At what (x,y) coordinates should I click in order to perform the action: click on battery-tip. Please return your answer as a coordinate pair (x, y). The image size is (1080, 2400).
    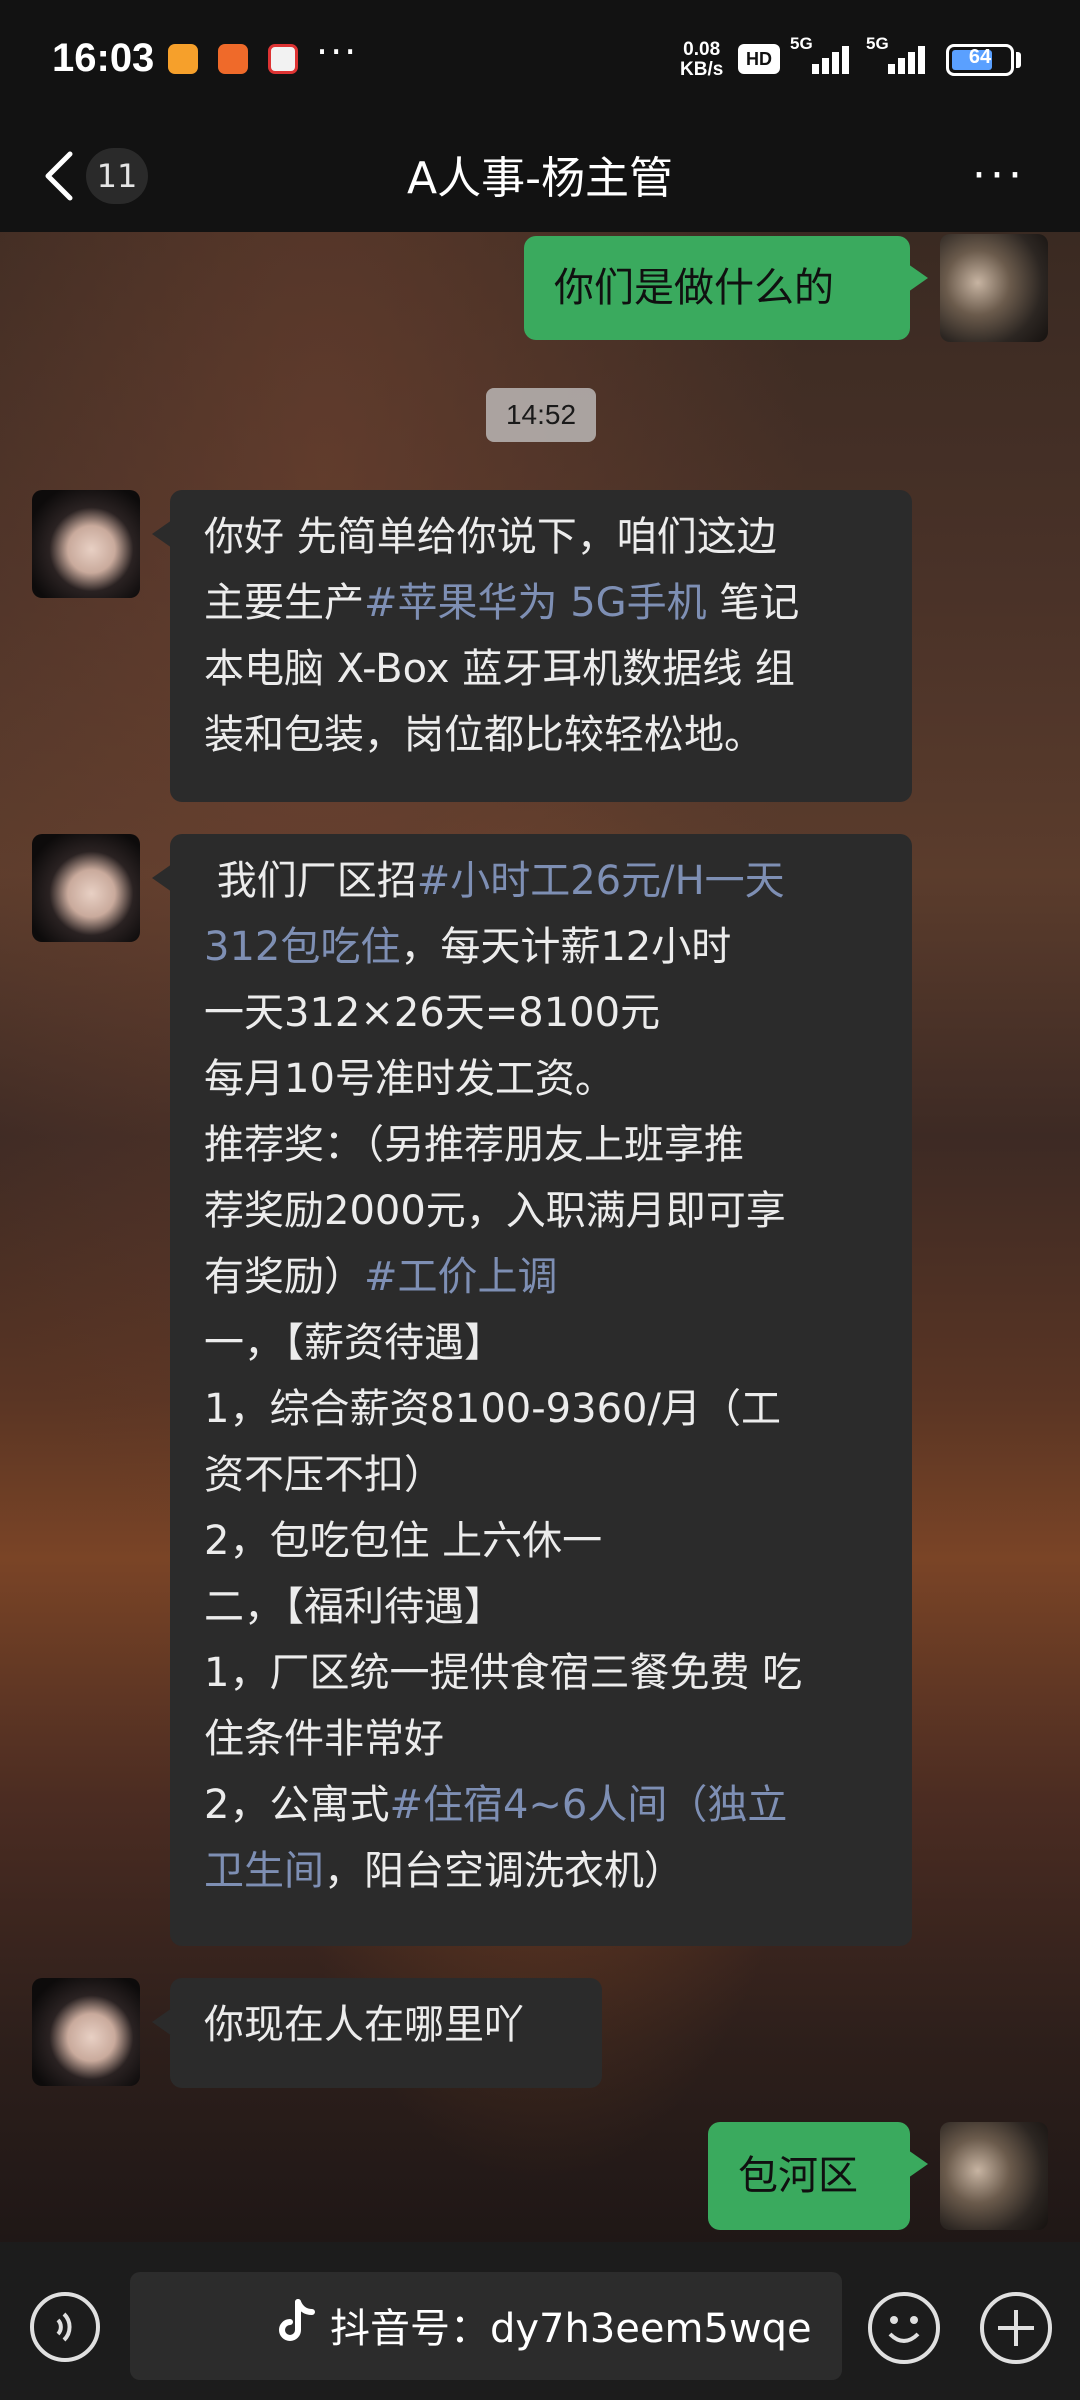
    Looking at the image, I should click on (1018, 60).